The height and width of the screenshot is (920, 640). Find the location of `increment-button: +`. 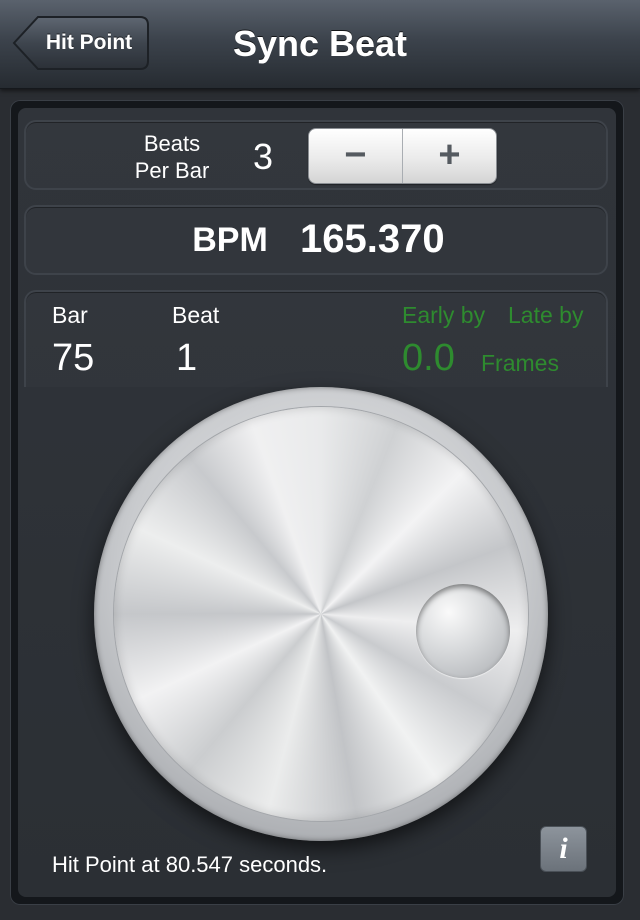

increment-button: + is located at coordinates (449, 156).